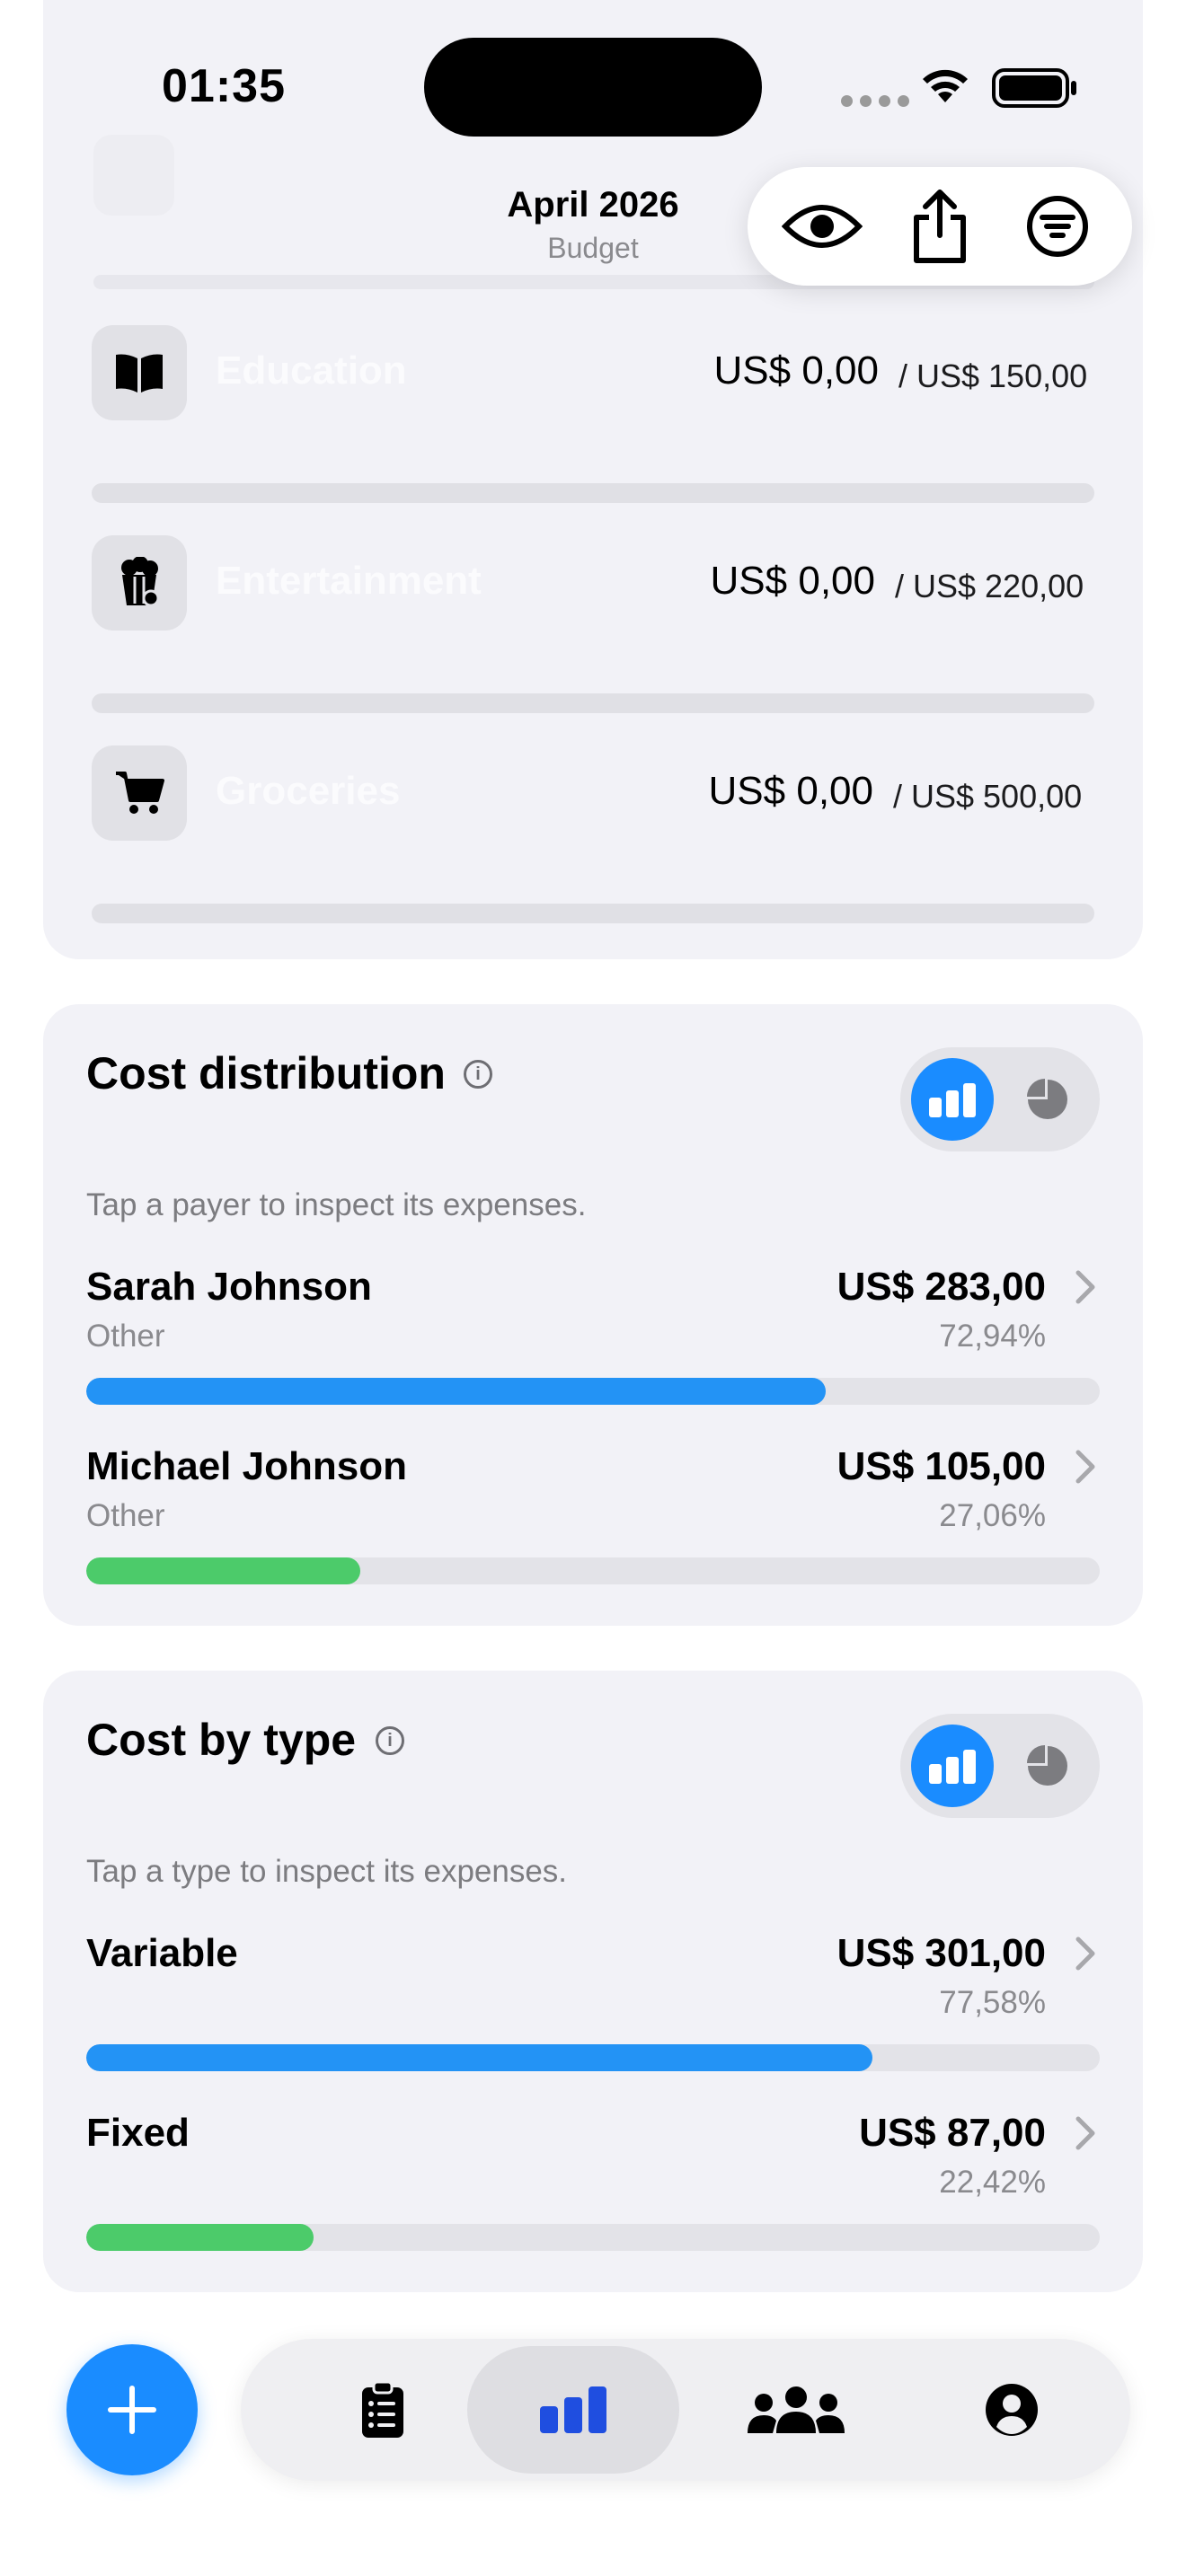 This screenshot has height=2576, width=1186. What do you see at coordinates (1035, 90) in the screenshot?
I see `battery-icon` at bounding box center [1035, 90].